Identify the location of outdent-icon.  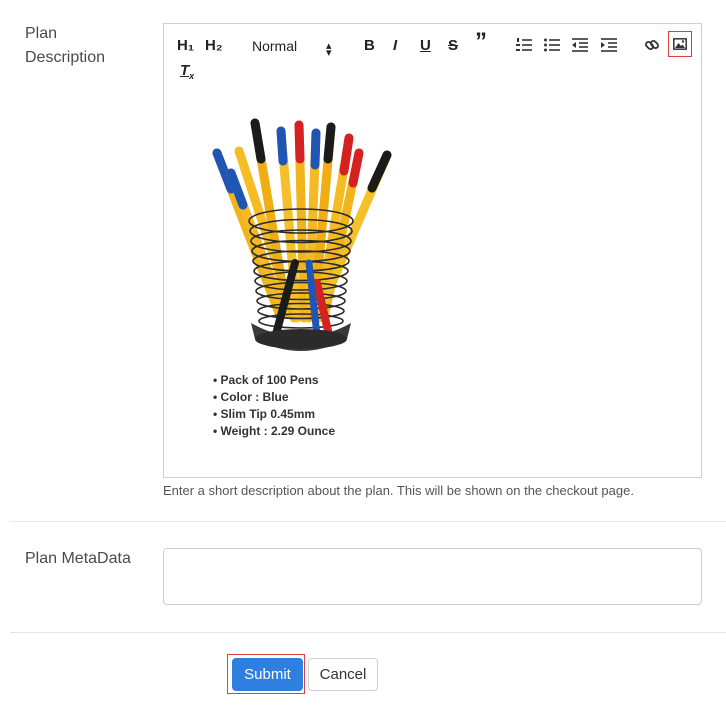
(580, 45).